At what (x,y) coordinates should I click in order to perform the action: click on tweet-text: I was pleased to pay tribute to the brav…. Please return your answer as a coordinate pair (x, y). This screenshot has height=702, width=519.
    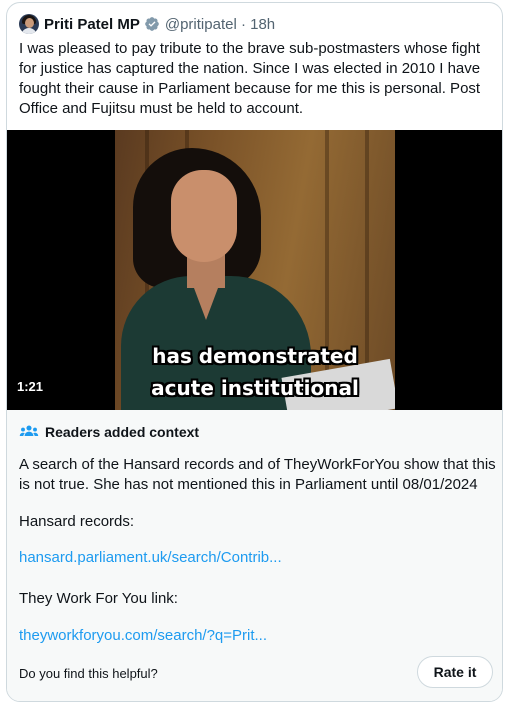
    Looking at the image, I should click on (250, 78).